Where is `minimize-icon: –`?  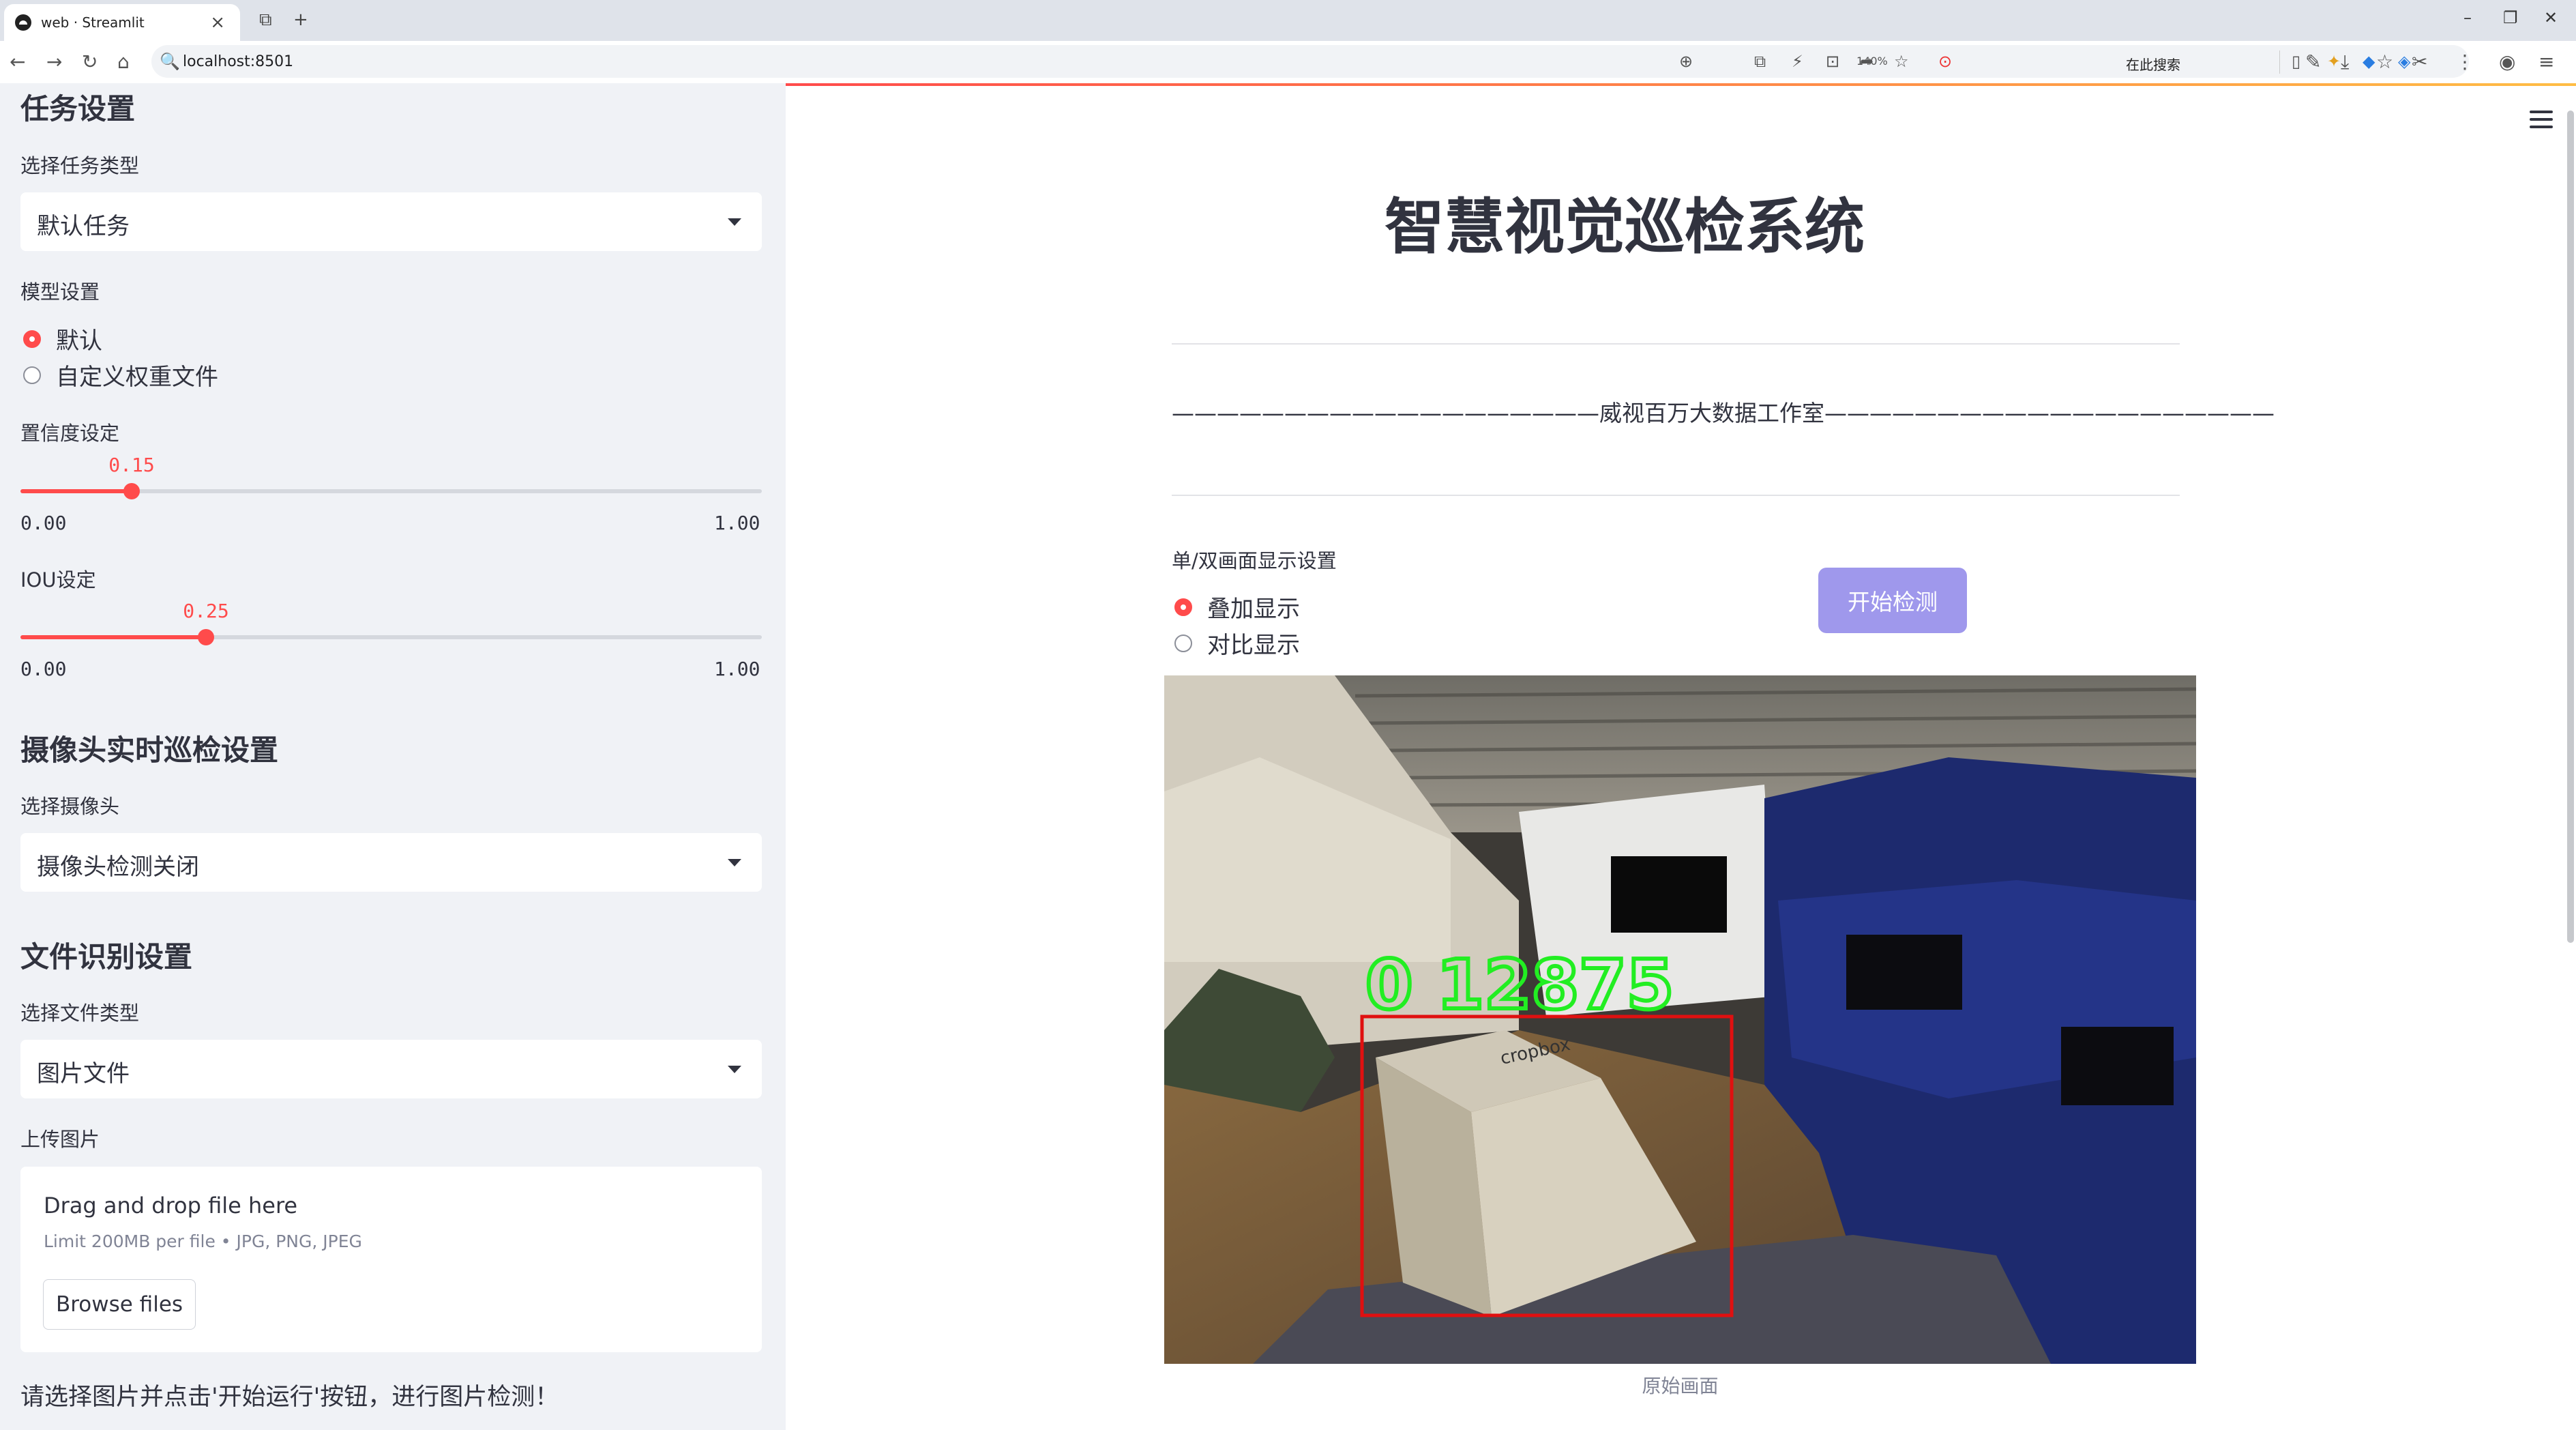
minimize-icon: – is located at coordinates (2467, 17).